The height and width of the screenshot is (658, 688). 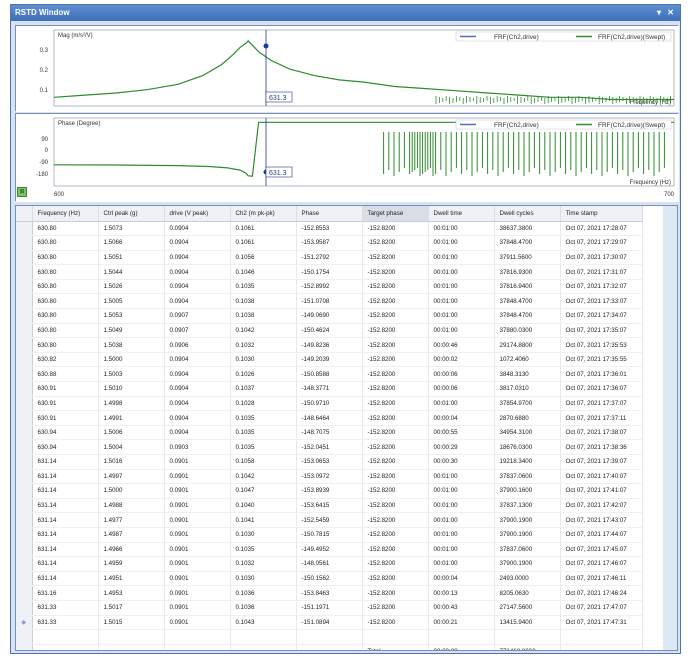 What do you see at coordinates (65, 229) in the screenshot?
I see `table-cell: 630.80` at bounding box center [65, 229].